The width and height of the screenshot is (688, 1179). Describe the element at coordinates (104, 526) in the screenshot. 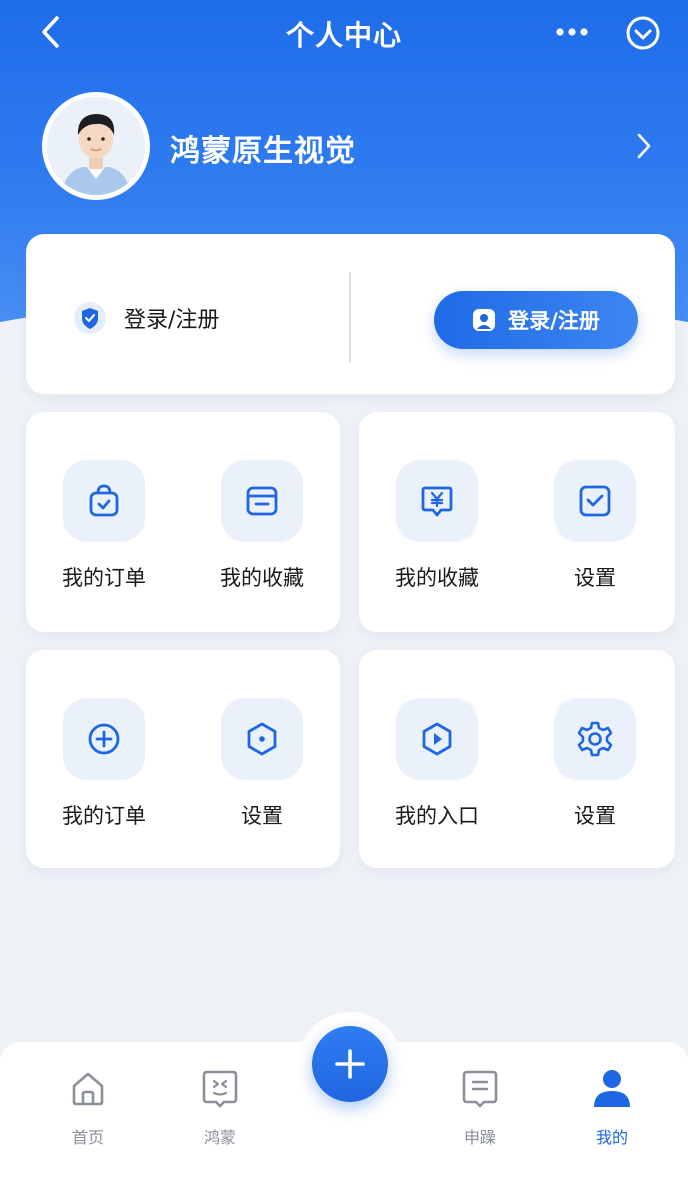

I see `feature-item-my-orders: 我的订单` at that location.